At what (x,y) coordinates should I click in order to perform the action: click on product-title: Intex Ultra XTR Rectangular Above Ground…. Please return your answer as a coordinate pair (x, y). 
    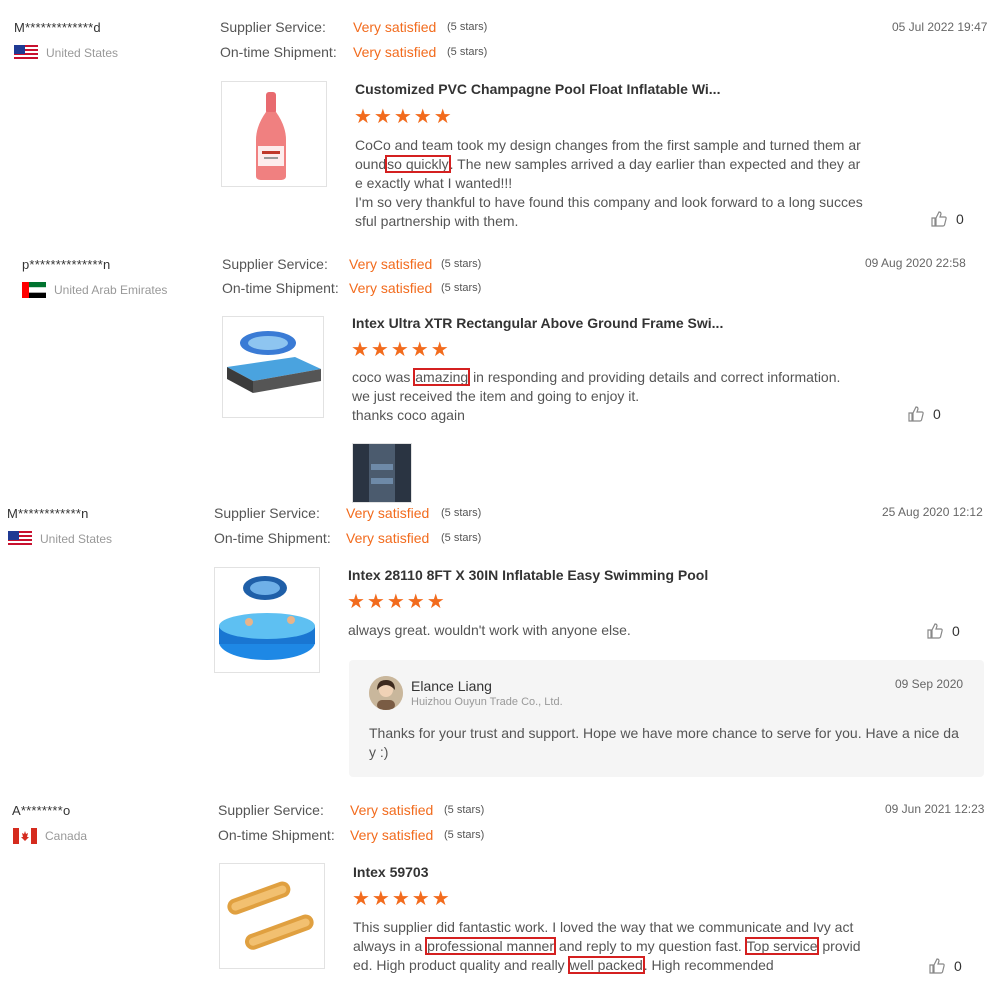
    Looking at the image, I should click on (537, 323).